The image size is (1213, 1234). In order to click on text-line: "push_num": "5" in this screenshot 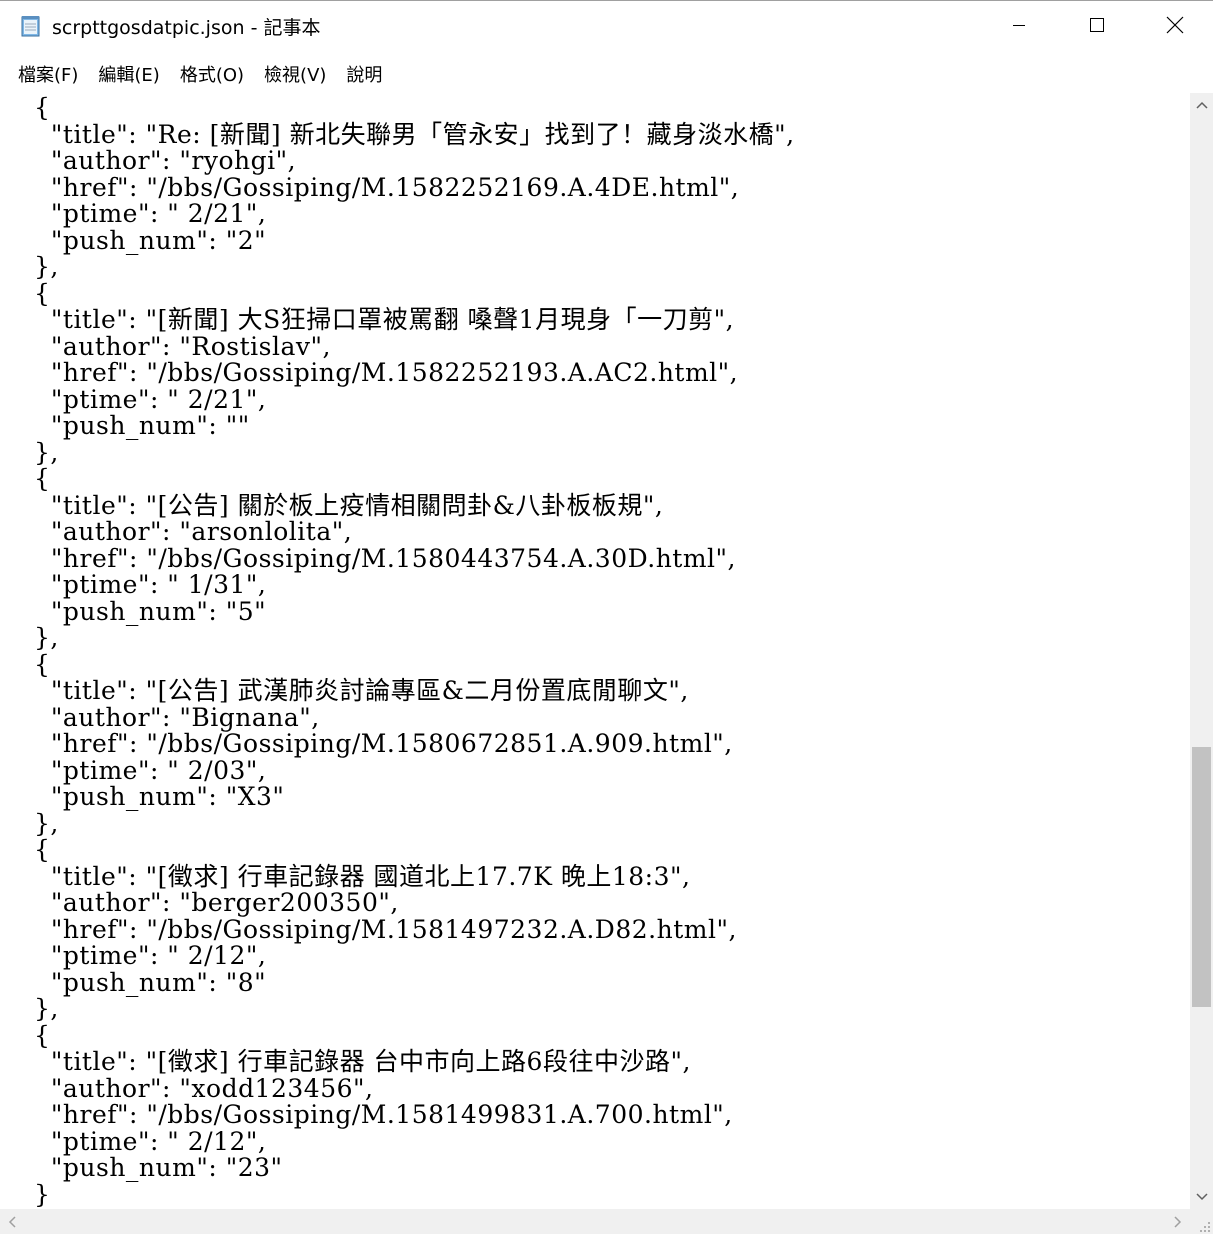, I will do `click(150, 611)`.